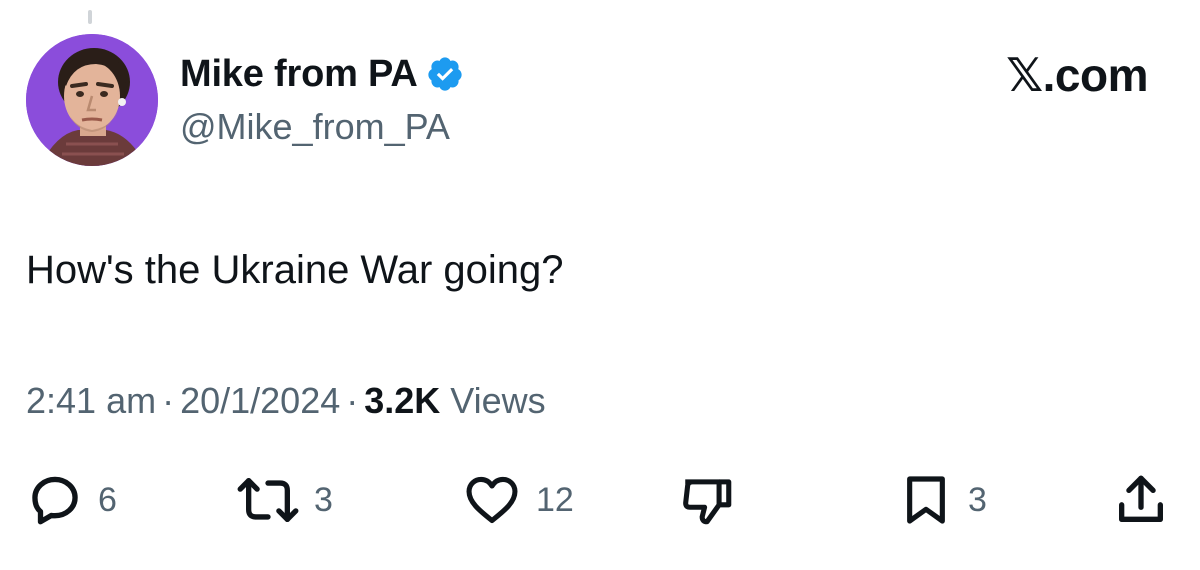  What do you see at coordinates (90, 17) in the screenshot?
I see `divider` at bounding box center [90, 17].